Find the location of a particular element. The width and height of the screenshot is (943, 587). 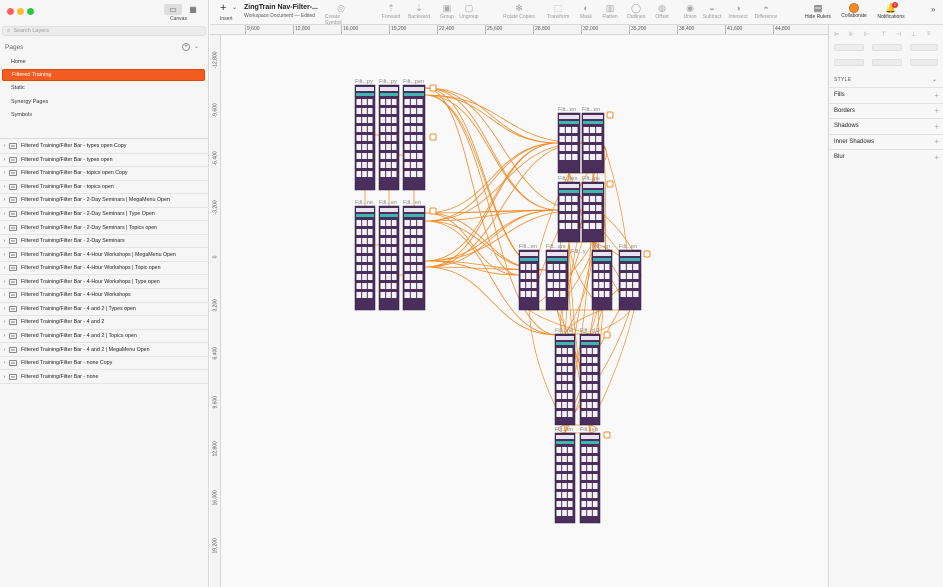

insert-label: Insert is located at coordinates (226, 19).